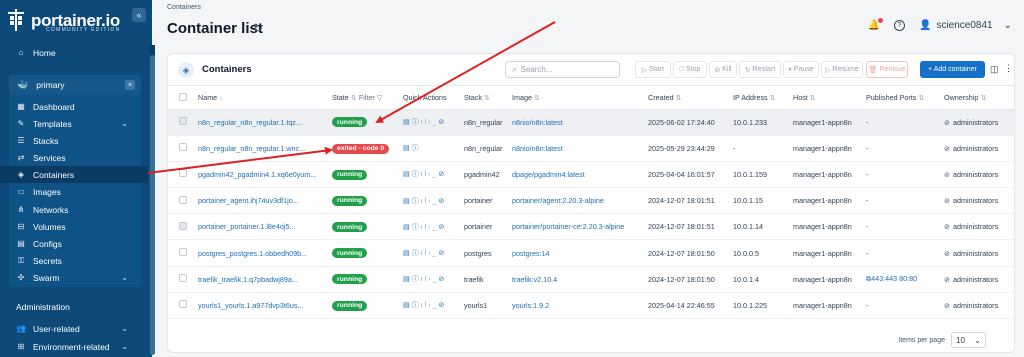 The width and height of the screenshot is (1024, 357). What do you see at coordinates (74, 123) in the screenshot?
I see `sidebar-item-templates: ✎ Templates ⌄` at bounding box center [74, 123].